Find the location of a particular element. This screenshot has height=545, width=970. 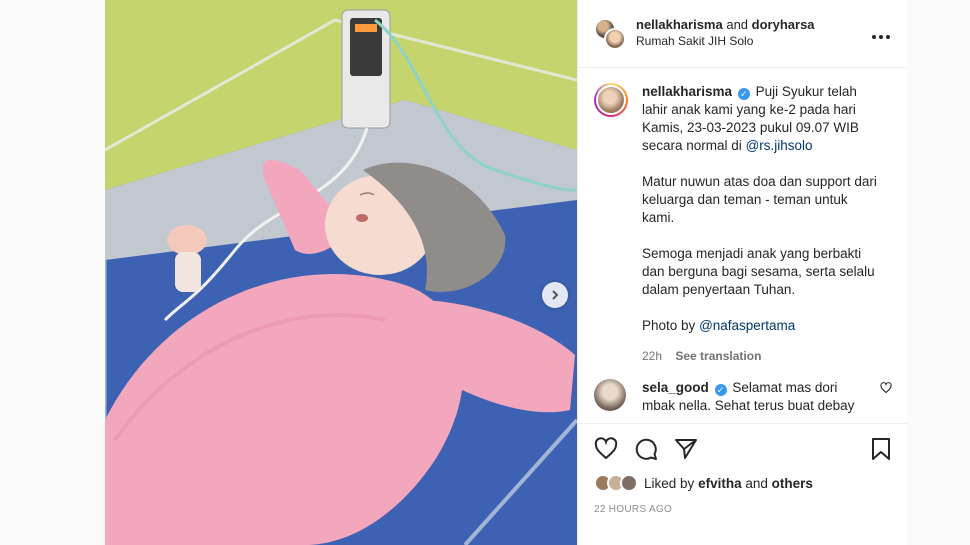

next-photo-button is located at coordinates (555, 295).